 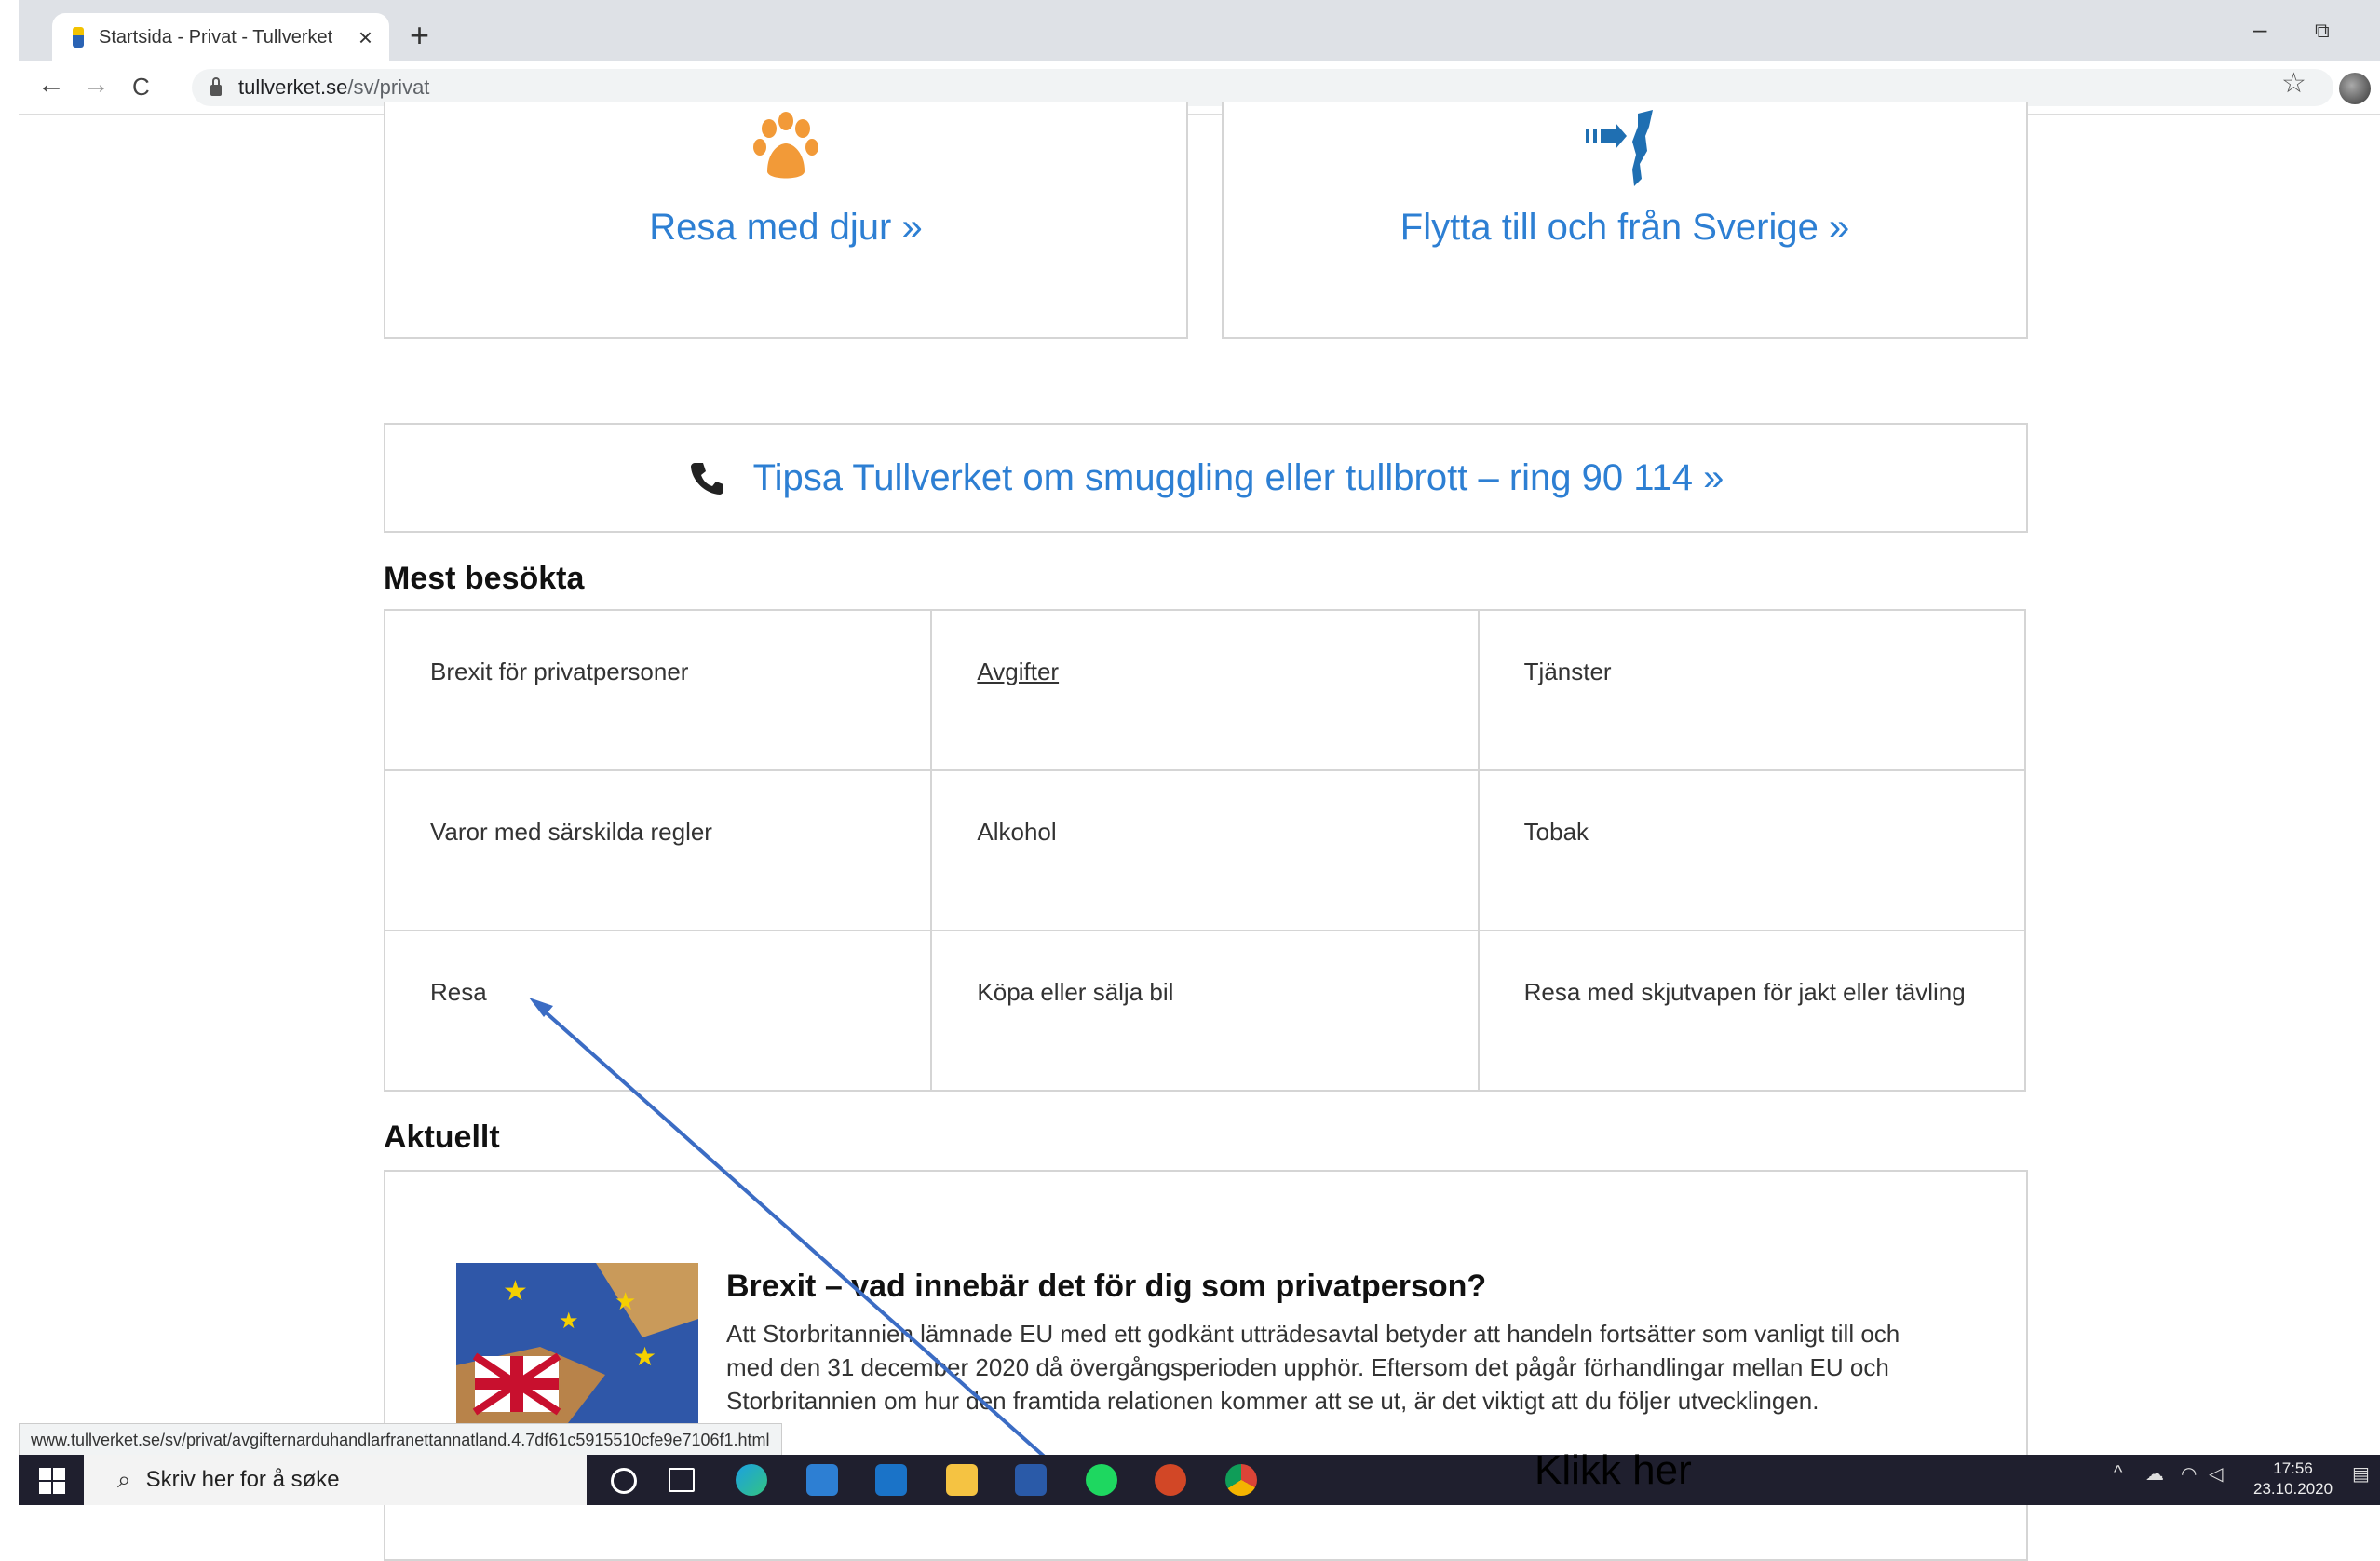 I want to click on annotation-arrow, so click(x=815, y=1251).